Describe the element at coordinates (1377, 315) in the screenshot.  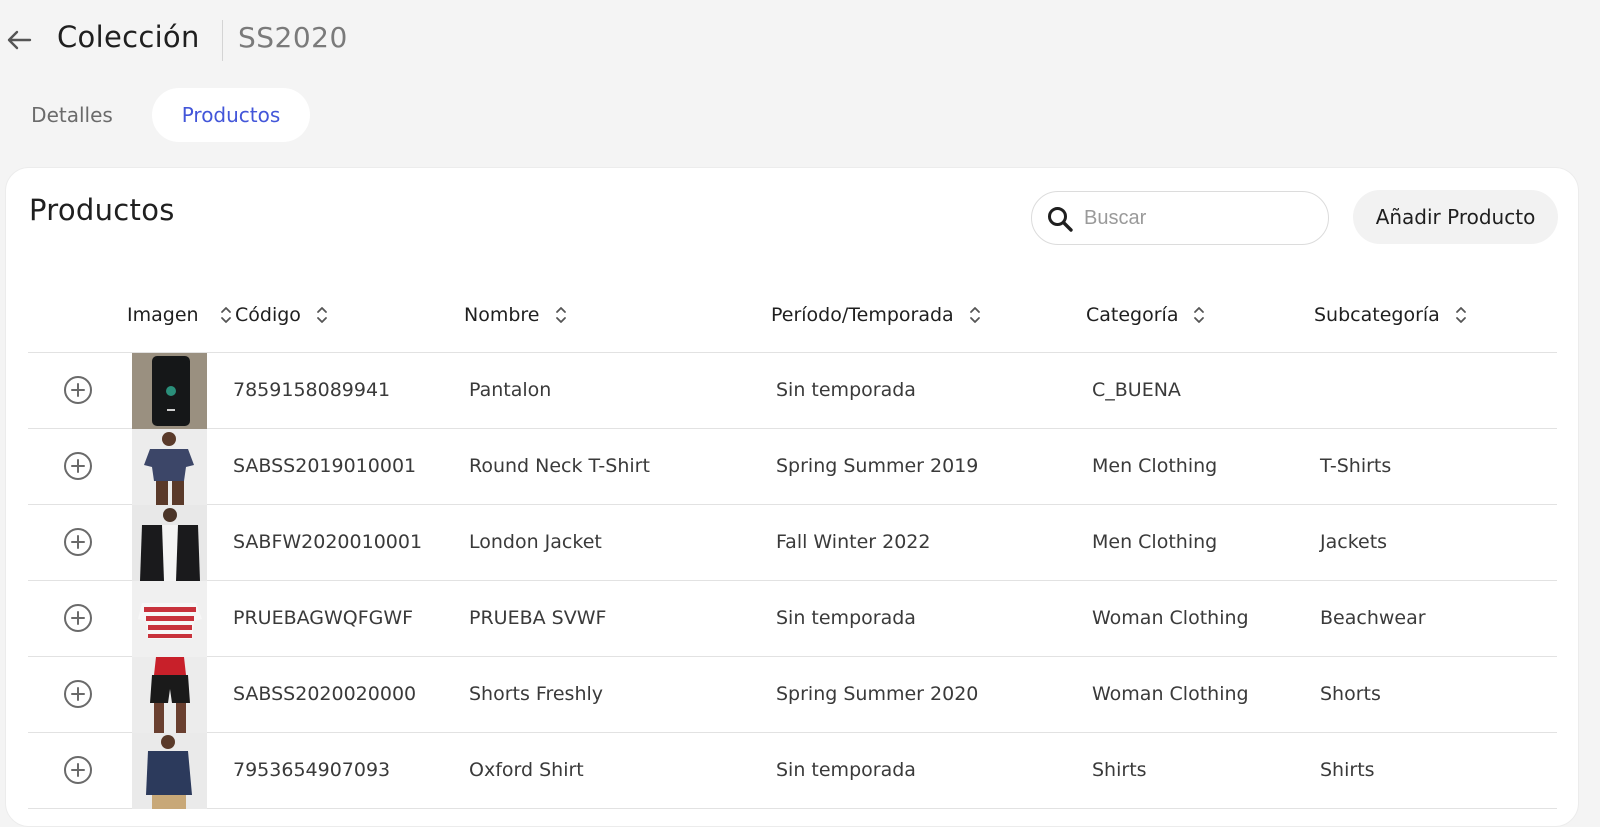
I see `column-header-label: Subcategoría` at that location.